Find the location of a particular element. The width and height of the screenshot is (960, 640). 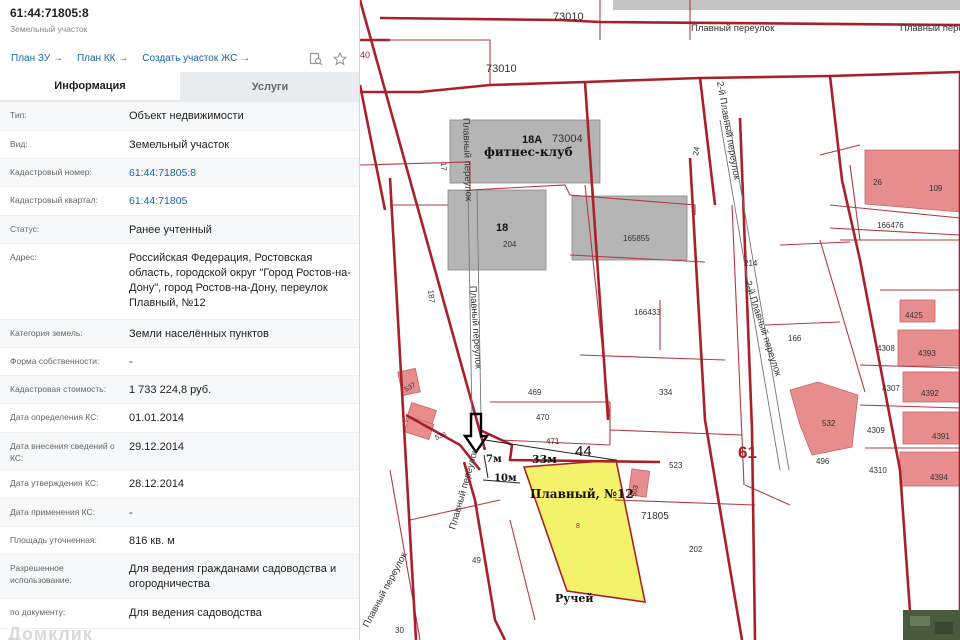

row-label: по документу: is located at coordinates (38, 612).